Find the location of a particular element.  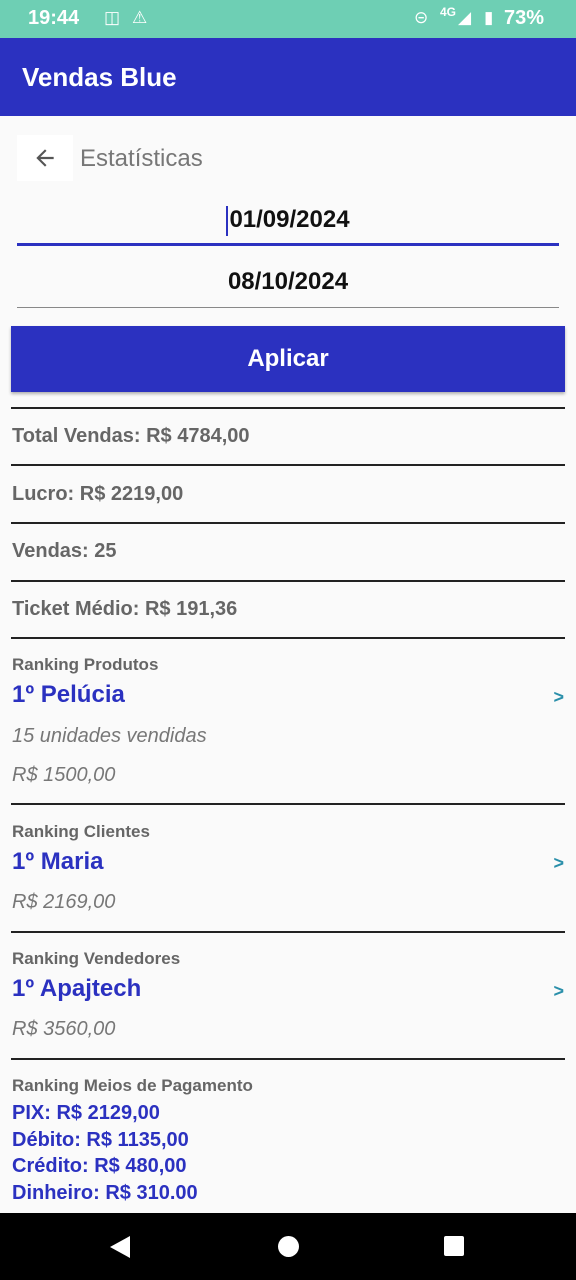

ranking-products-value: R$ 1500,00 is located at coordinates (64, 775).